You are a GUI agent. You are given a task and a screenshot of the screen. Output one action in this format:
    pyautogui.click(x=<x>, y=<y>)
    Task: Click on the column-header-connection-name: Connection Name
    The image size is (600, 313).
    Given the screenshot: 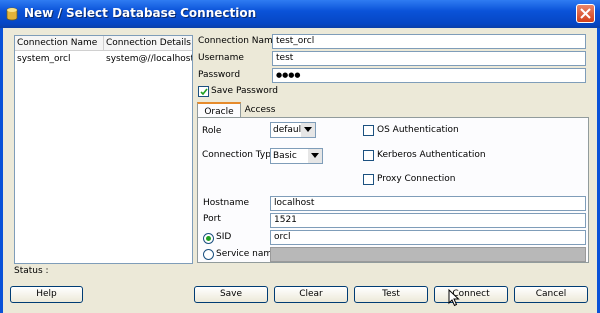 What is the action you would take?
    pyautogui.click(x=59, y=43)
    